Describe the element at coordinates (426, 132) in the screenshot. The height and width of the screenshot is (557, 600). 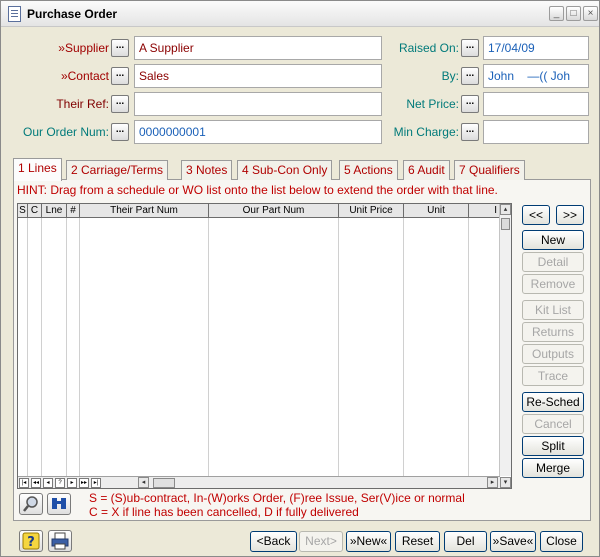
I see `min-charge-label: Min Charge:` at that location.